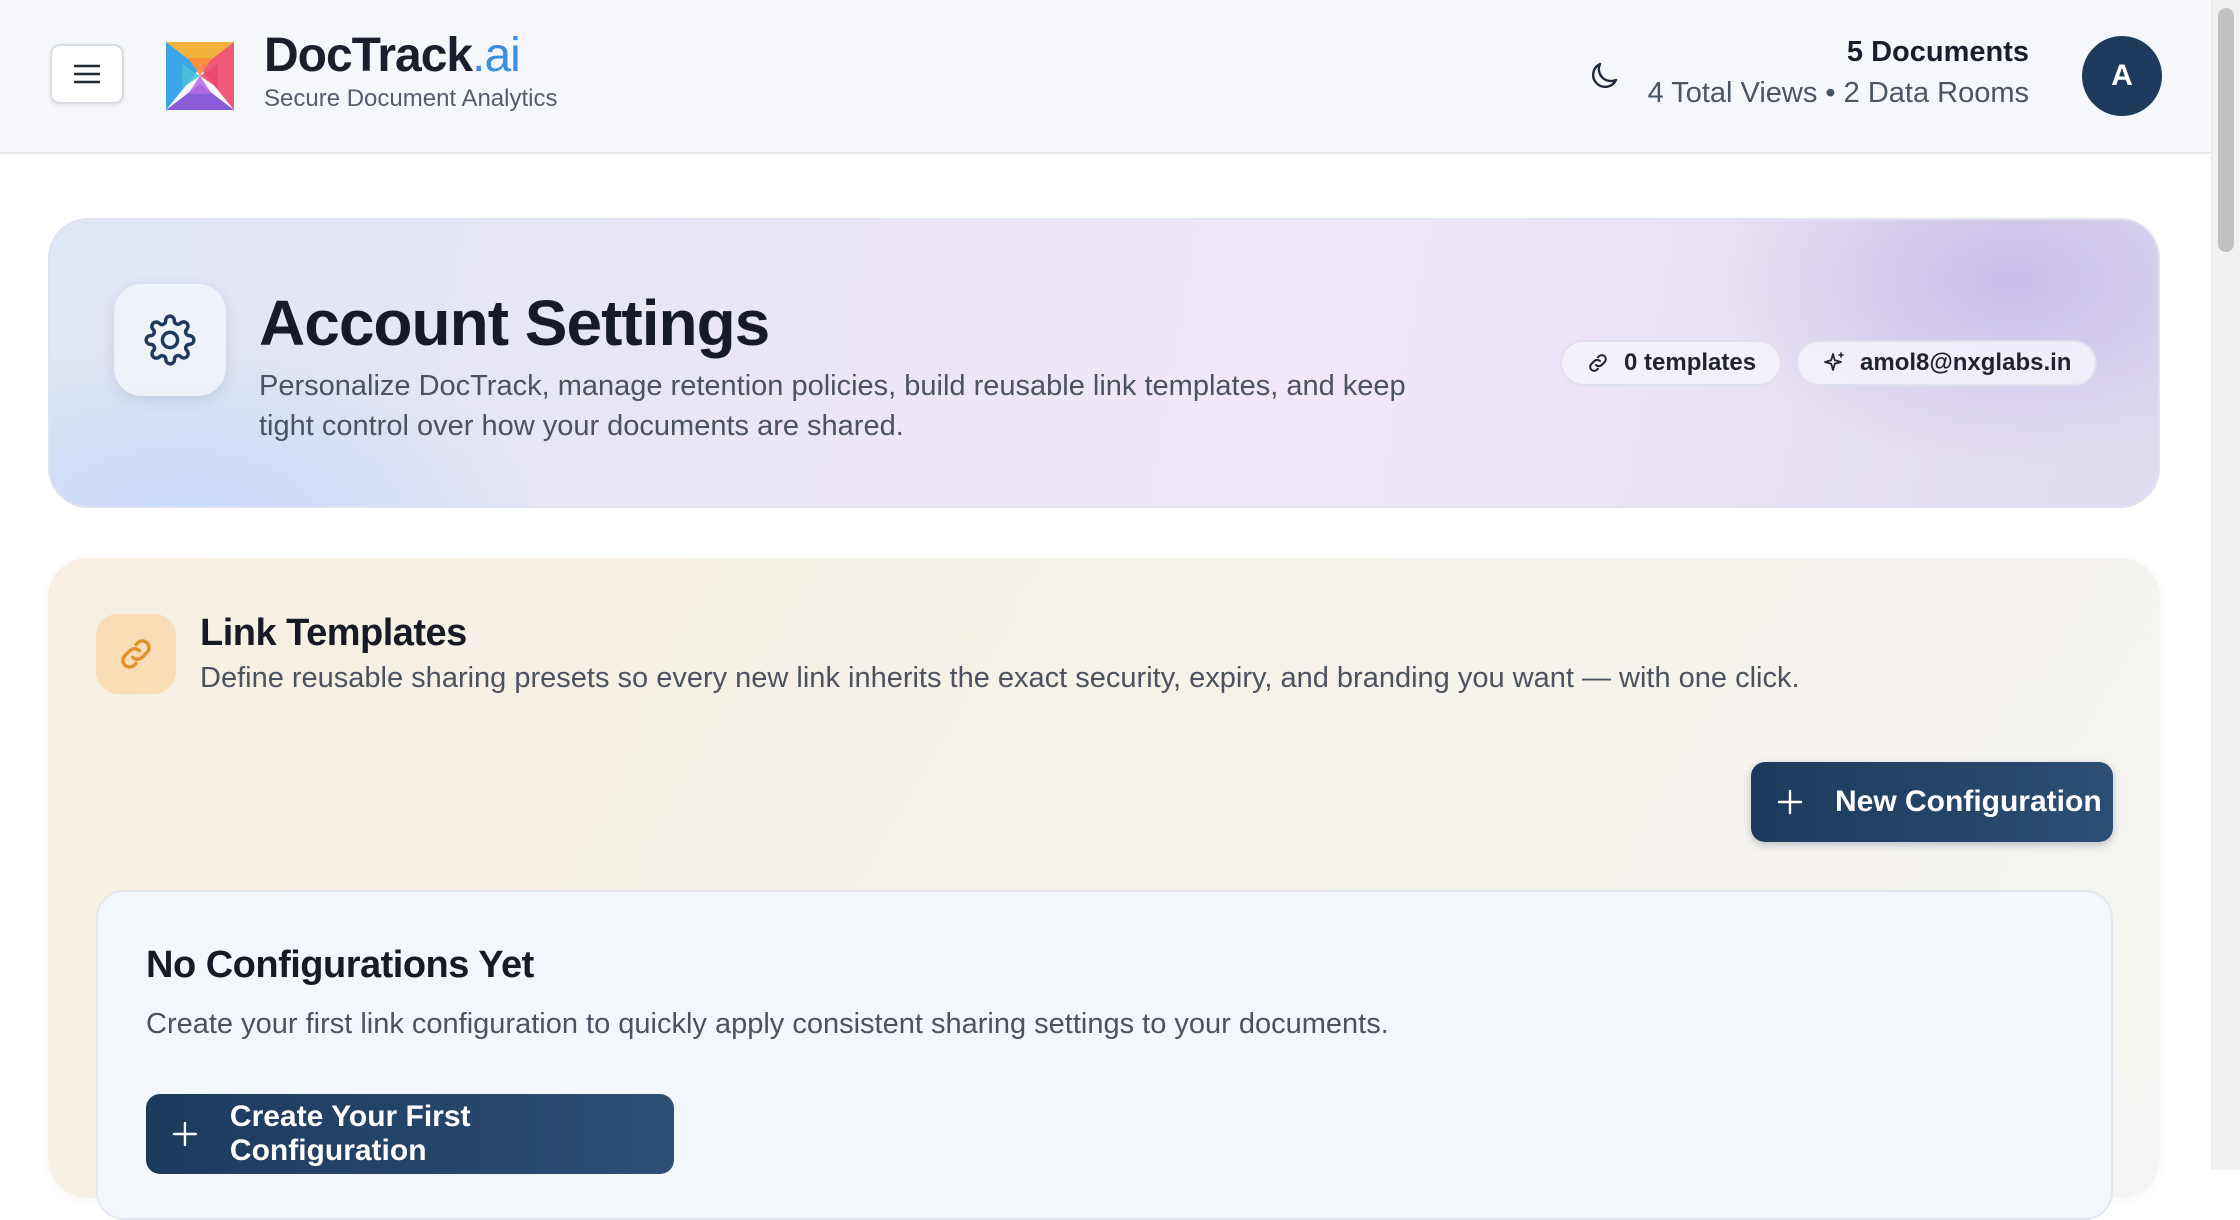 This screenshot has width=2240, height=1220. What do you see at coordinates (200, 76) in the screenshot?
I see `doctrack-logo` at bounding box center [200, 76].